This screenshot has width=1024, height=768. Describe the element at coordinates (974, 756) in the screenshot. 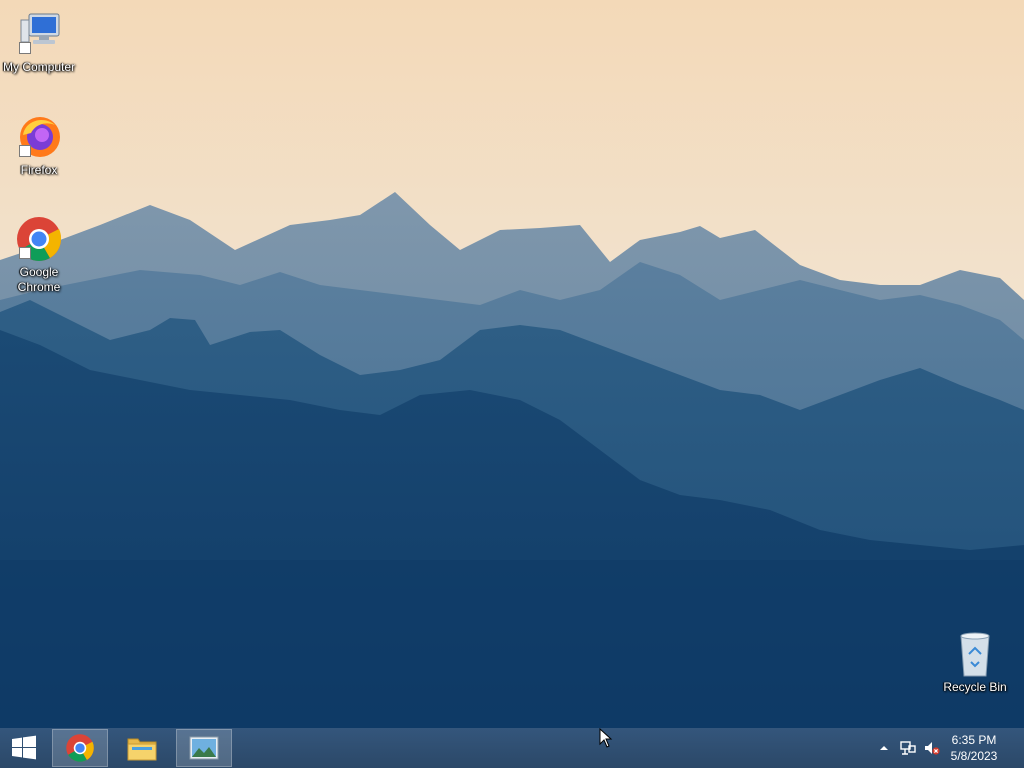

I see `clock-date: 5/8/2023` at that location.